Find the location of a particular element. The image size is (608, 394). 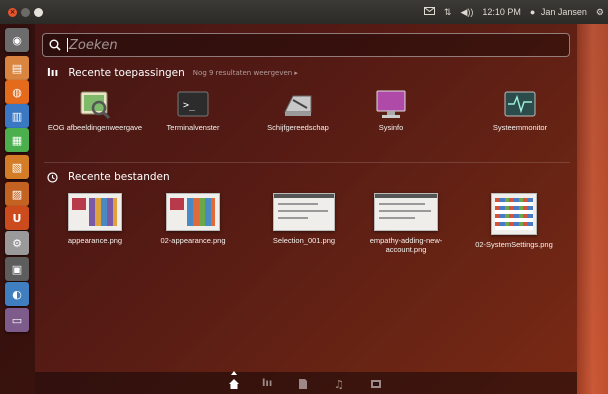

top-panel: × ⇅ ◀)) 12:10 PM ● Jan Jansen ⚙ is located at coordinates (304, 12).